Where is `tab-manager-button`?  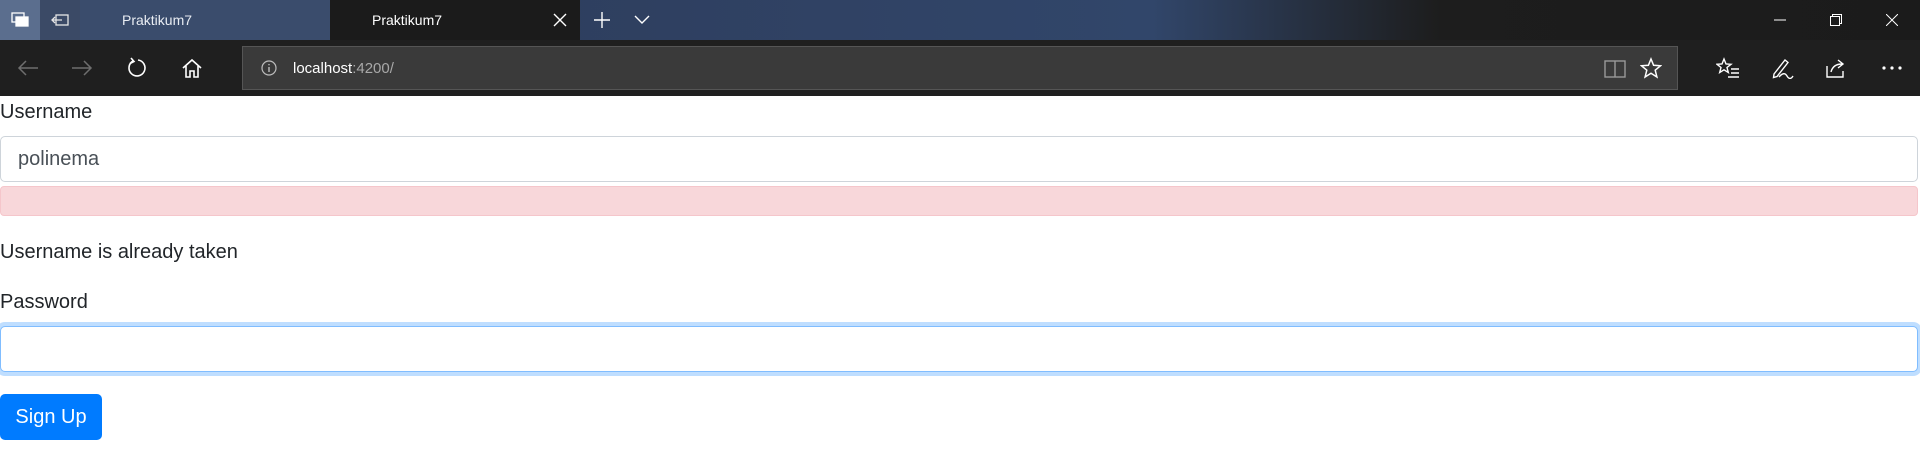 tab-manager-button is located at coordinates (20, 20).